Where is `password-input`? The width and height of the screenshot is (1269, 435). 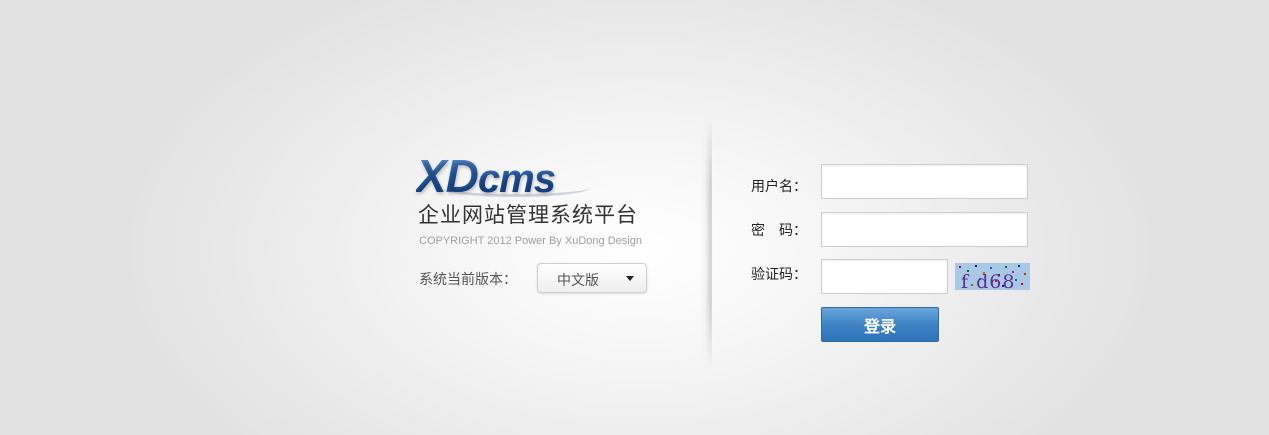 password-input is located at coordinates (924, 229).